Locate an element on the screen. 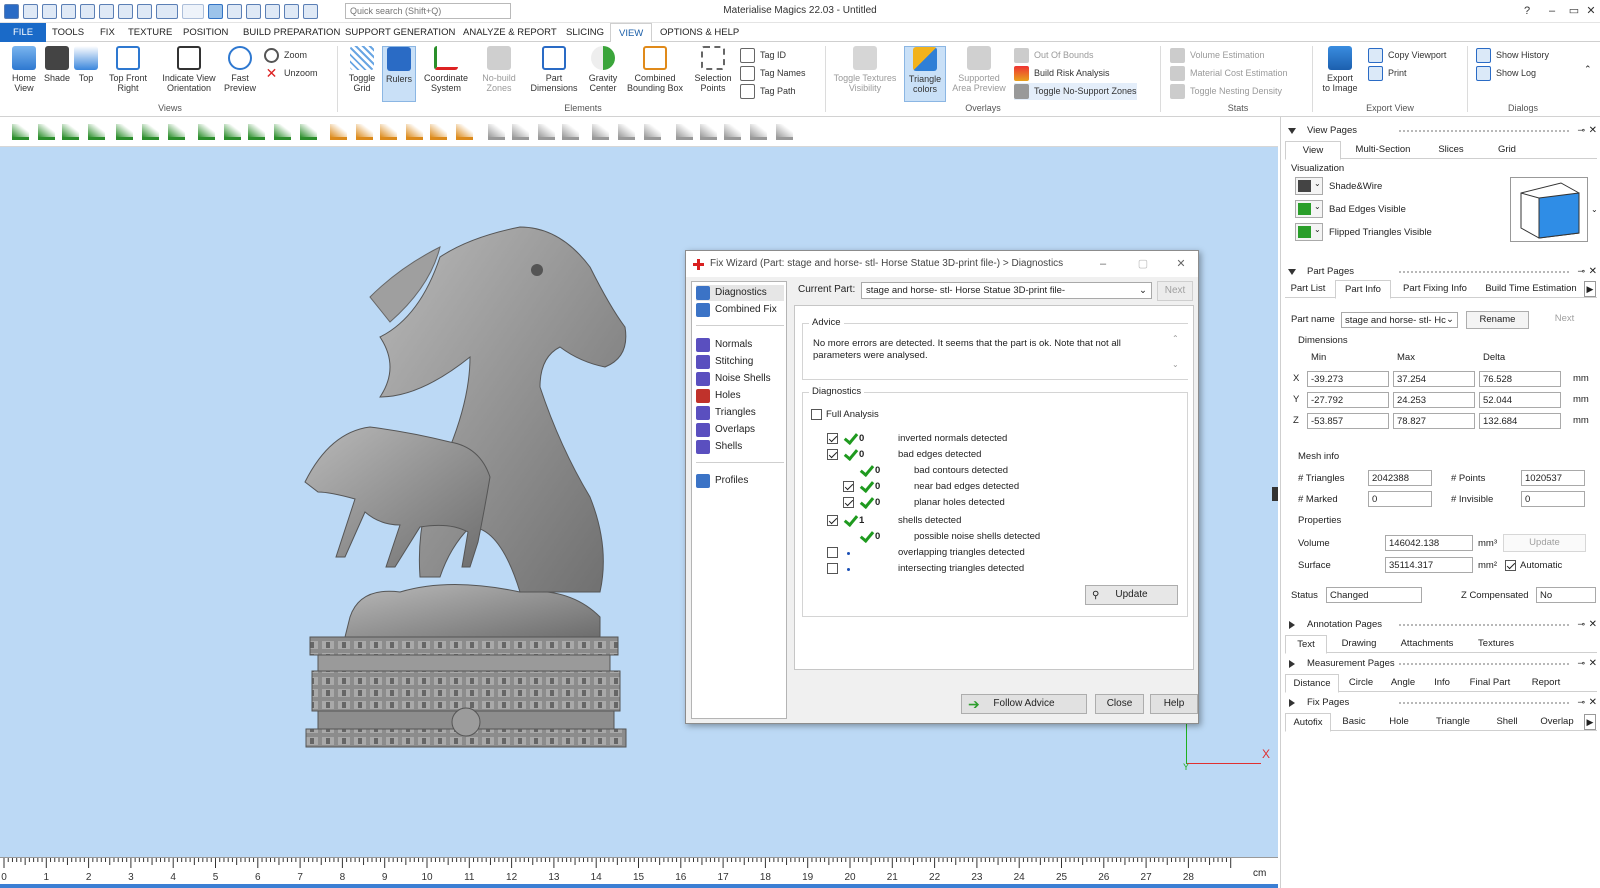  tab-angle: Angle is located at coordinates (1403, 683).